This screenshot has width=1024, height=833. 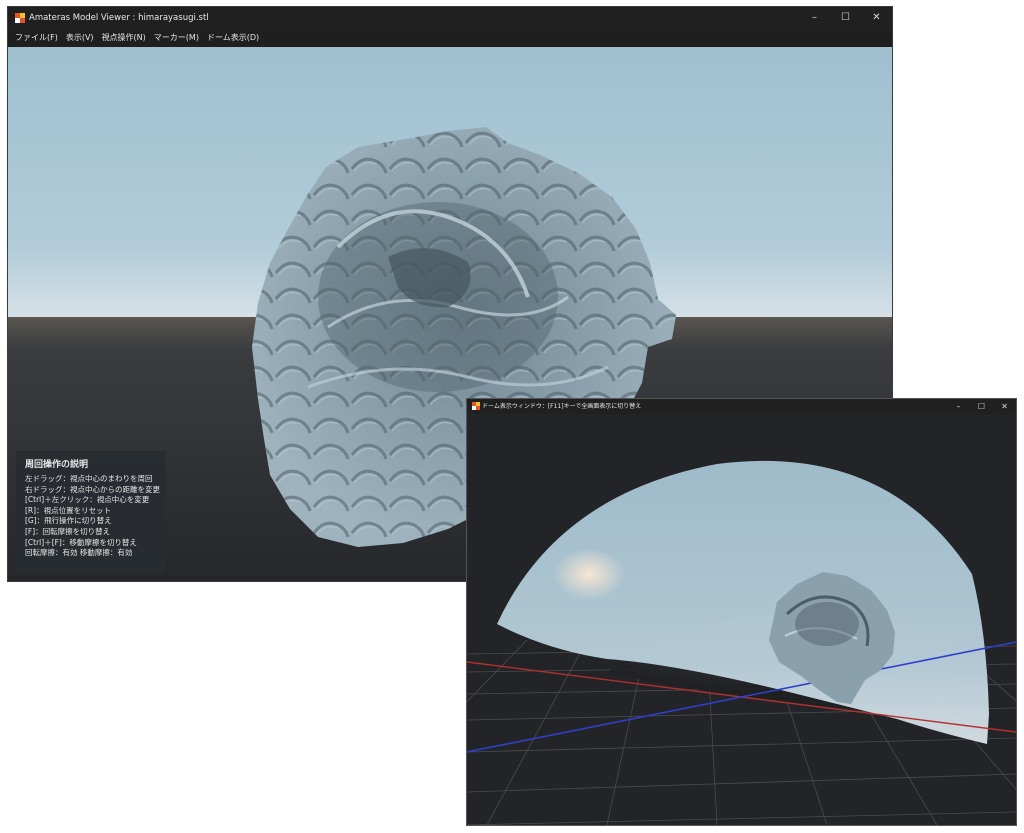 I want to click on help-title: 周回操作の説明, so click(x=57, y=465).